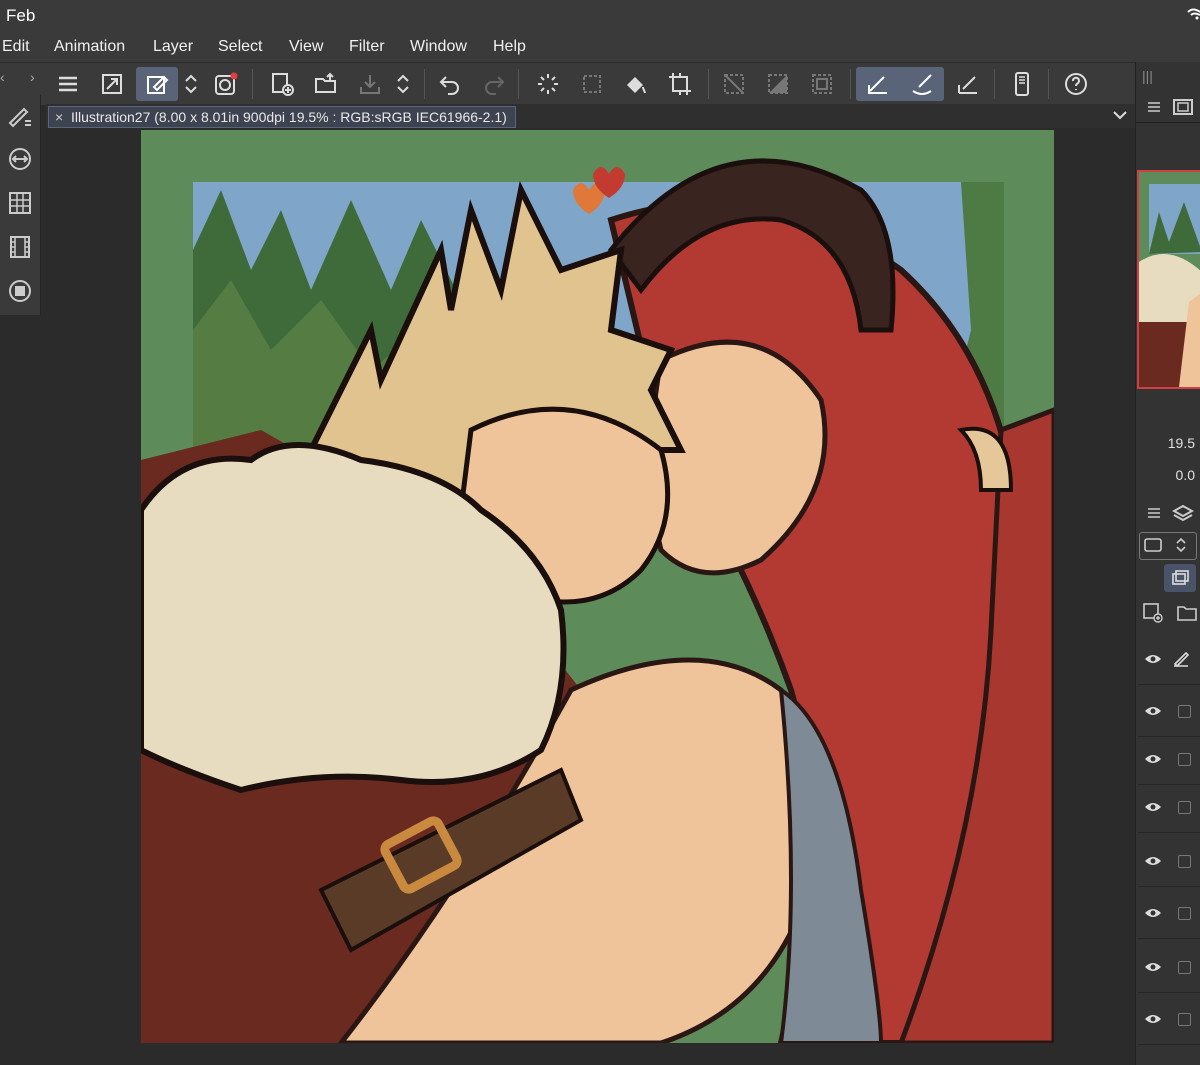  I want to click on layer-mask-icon, so click(20, 291).